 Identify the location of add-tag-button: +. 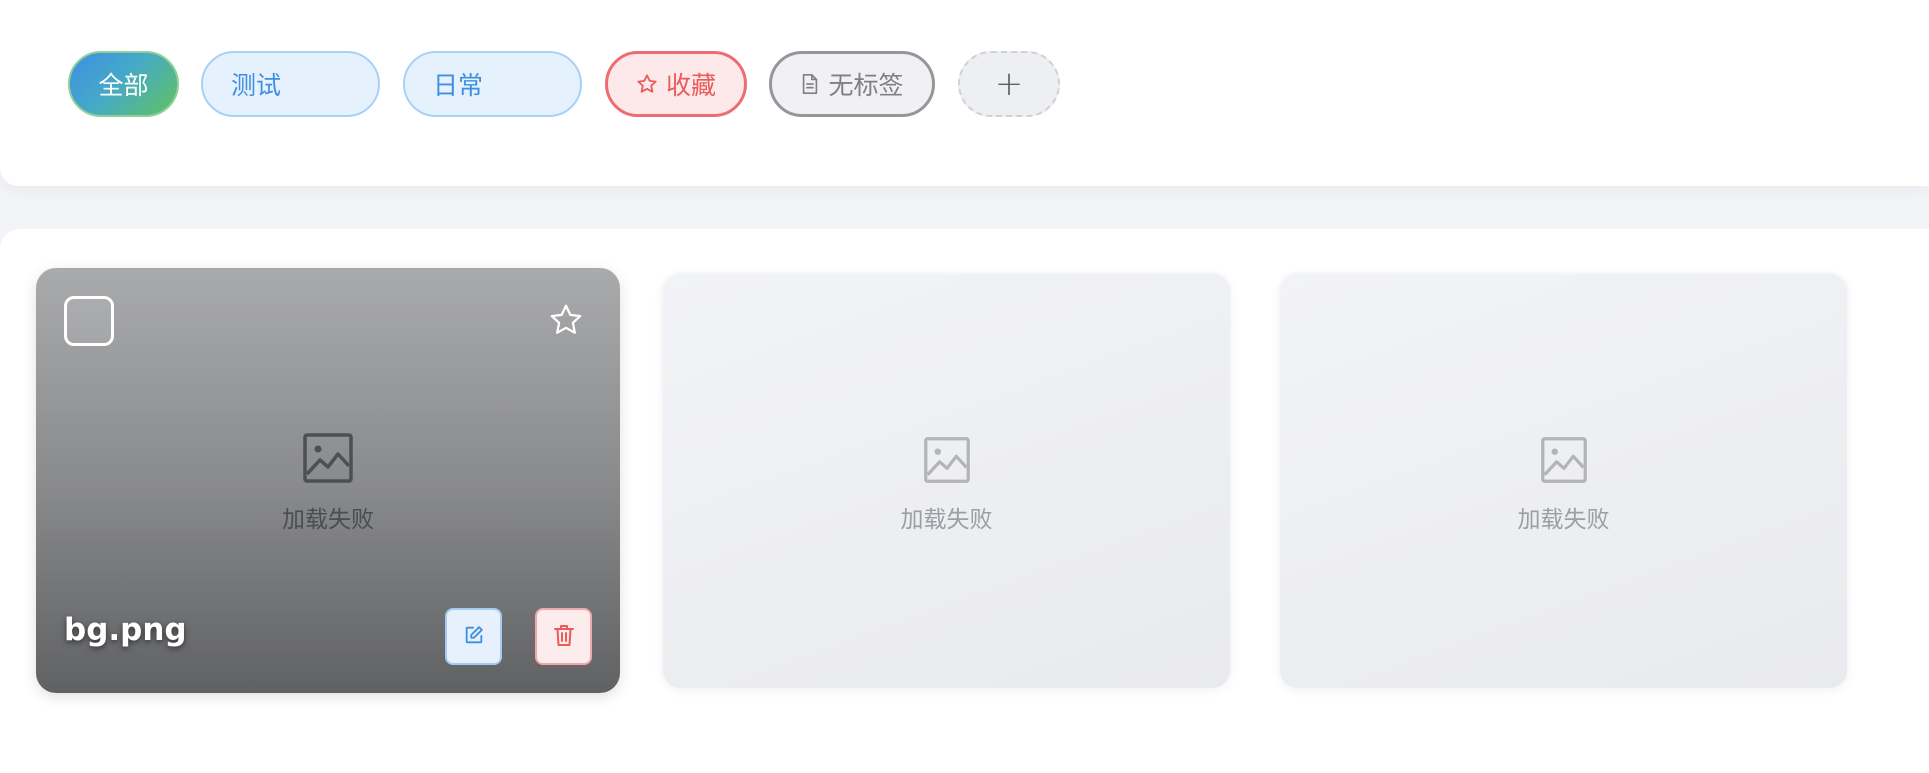
(1009, 84).